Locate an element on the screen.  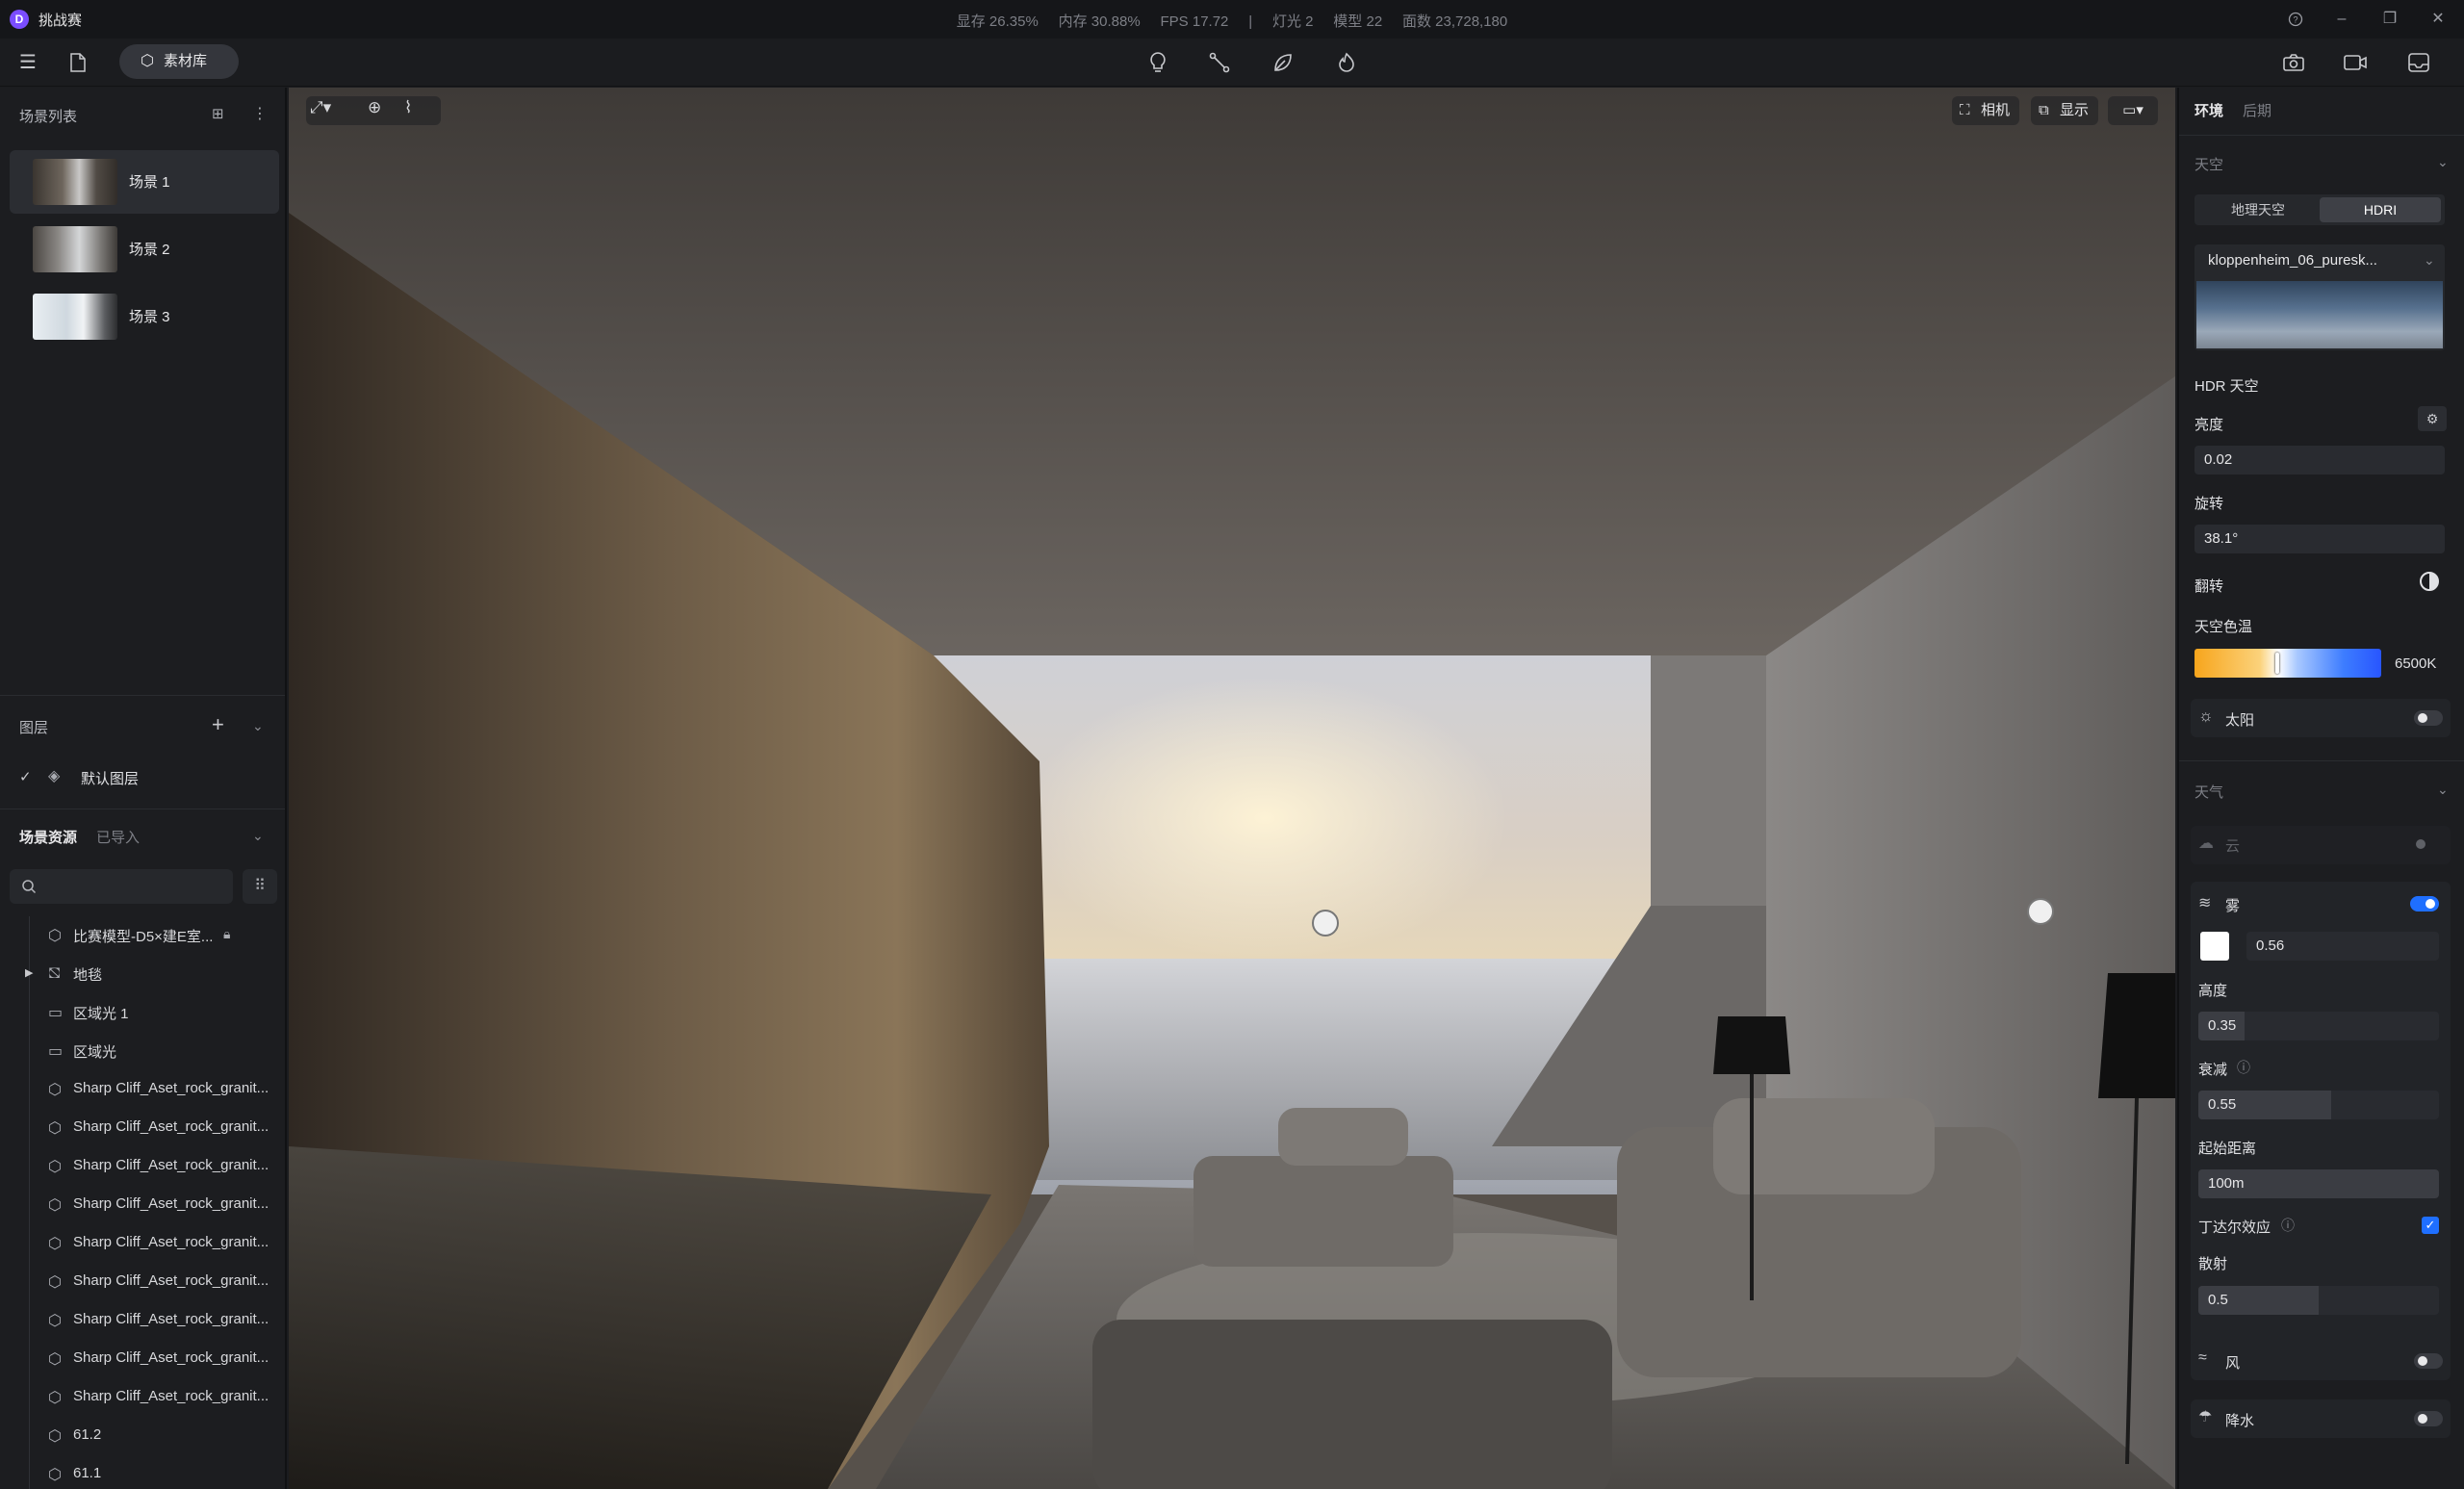
weather-collapse-icon: ⌄ is located at coordinates (2443, 790).